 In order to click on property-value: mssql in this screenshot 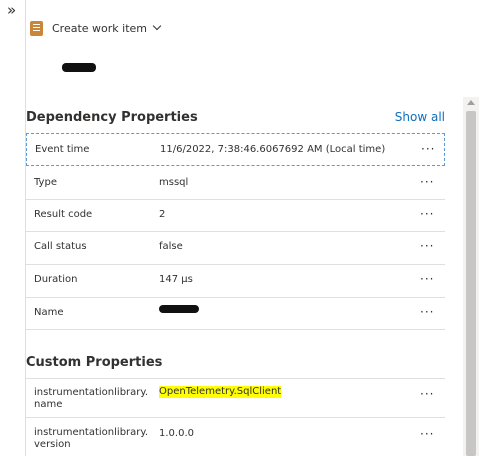, I will do `click(174, 182)`.